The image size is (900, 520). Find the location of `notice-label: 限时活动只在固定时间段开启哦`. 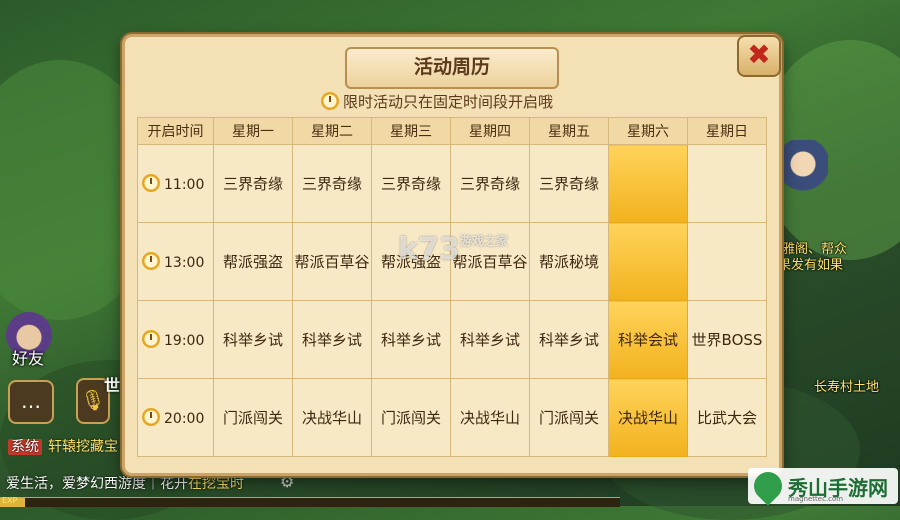

notice-label: 限时活动只在固定时间段开启哦 is located at coordinates (448, 102).